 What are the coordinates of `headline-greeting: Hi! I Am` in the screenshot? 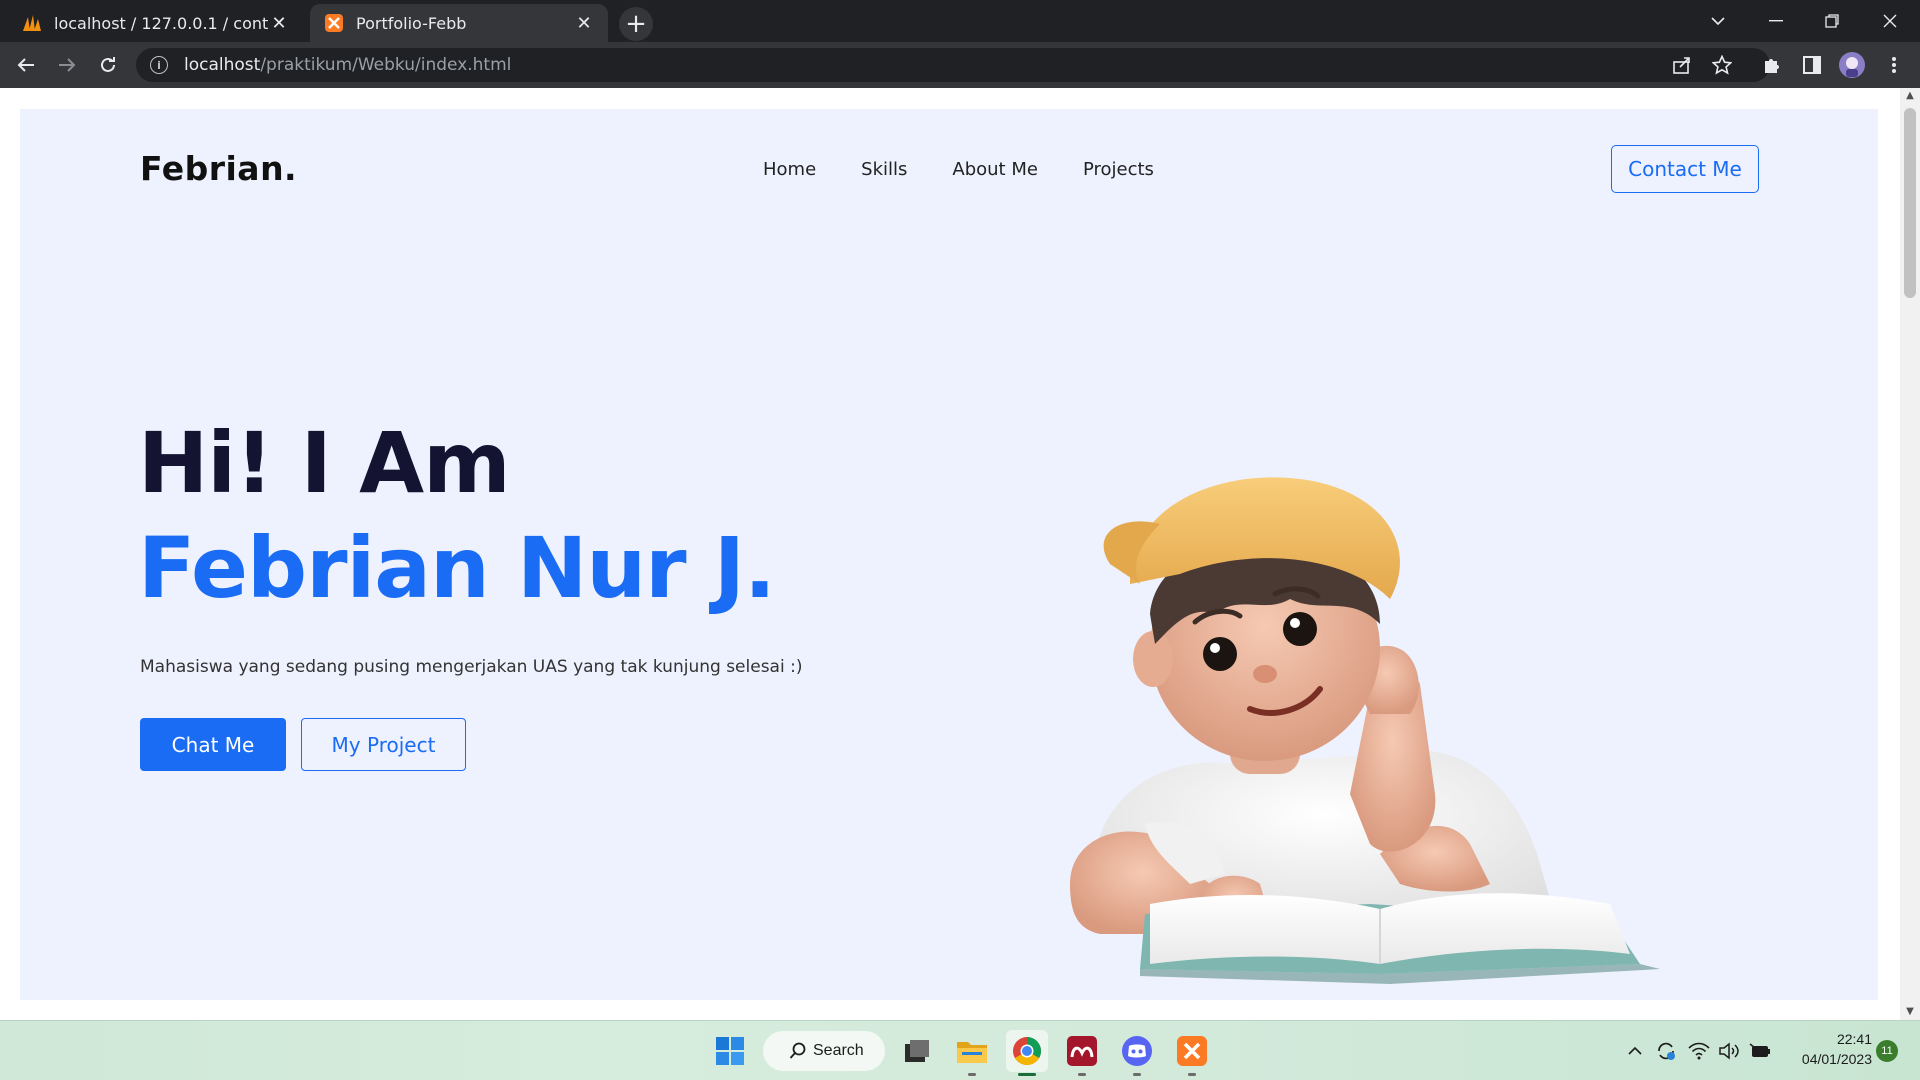 It's located at (324, 463).